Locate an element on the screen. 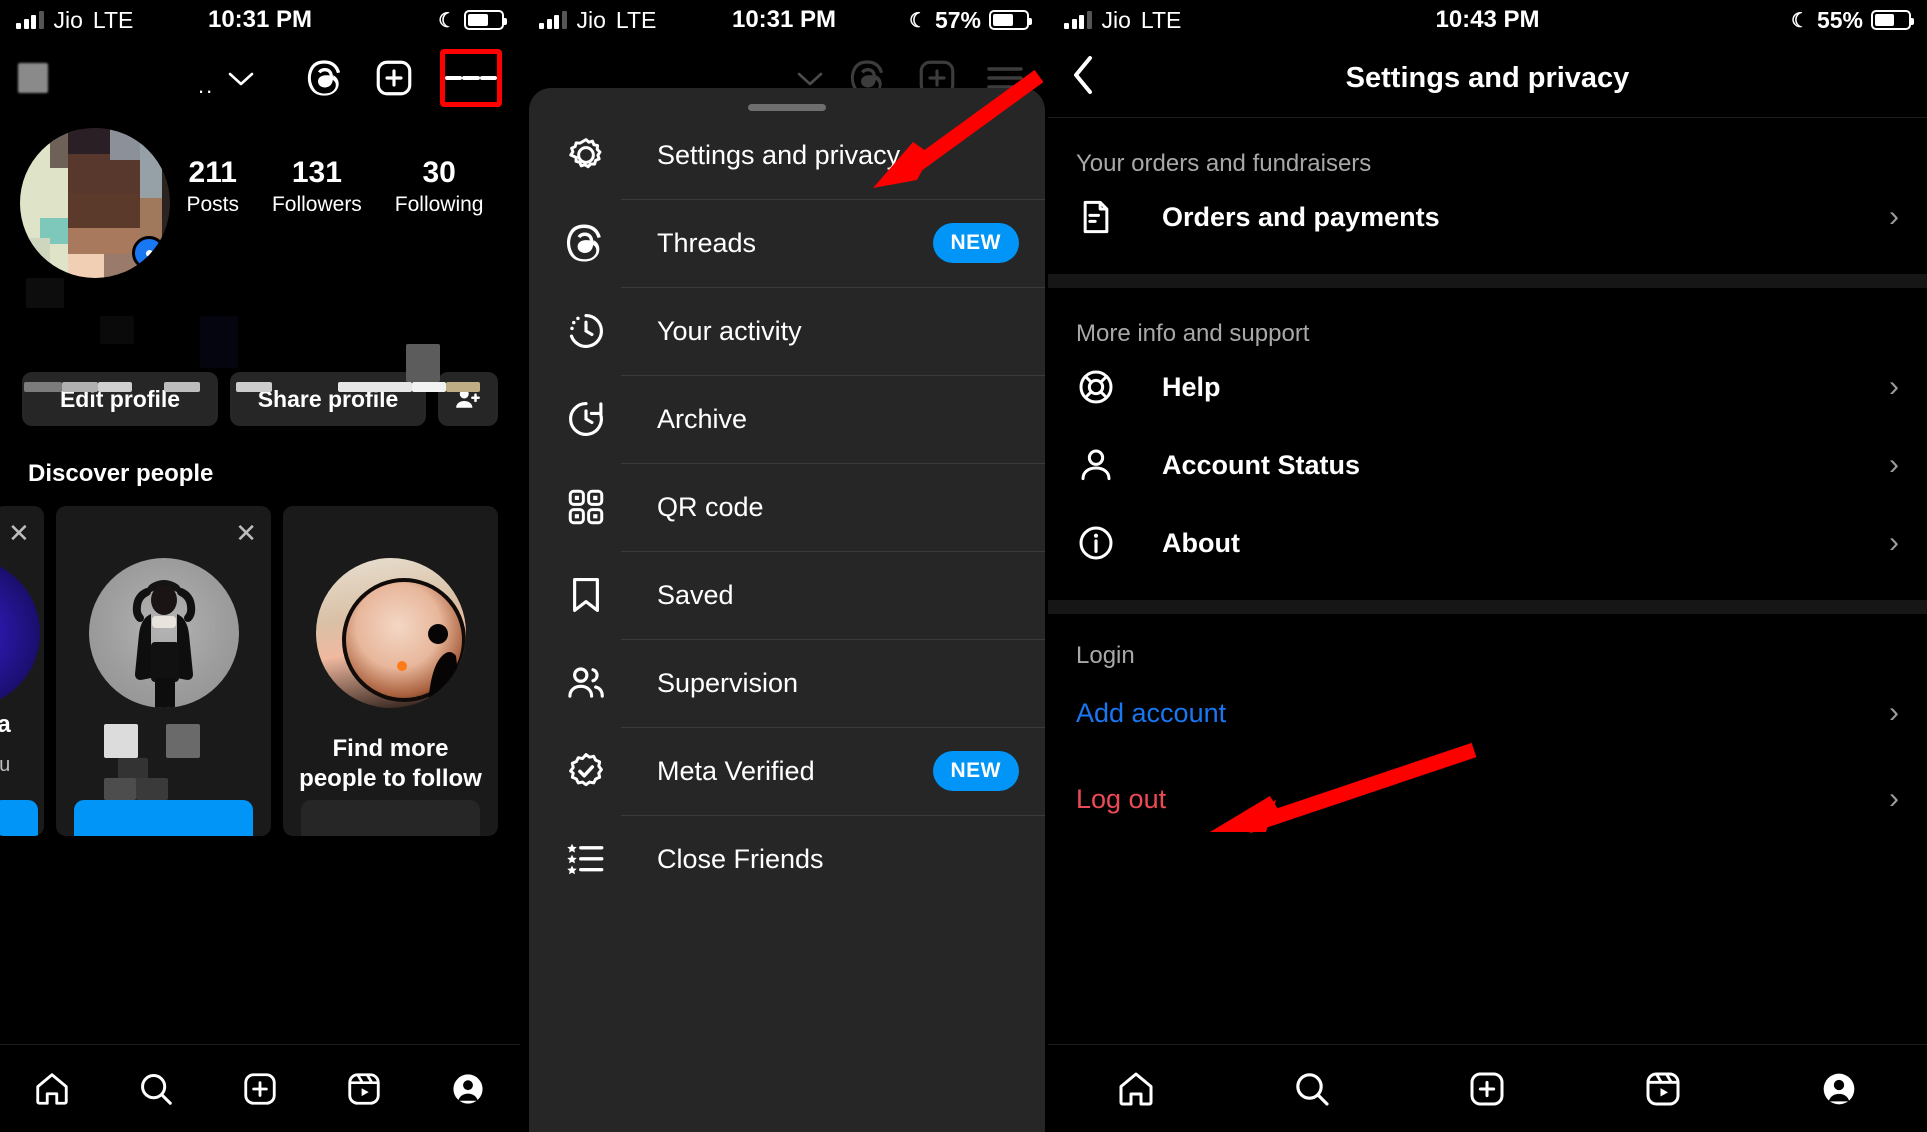 Image resolution: width=1927 pixels, height=1132 pixels. menu-item-close-friends: Close Friends is located at coordinates (787, 859).